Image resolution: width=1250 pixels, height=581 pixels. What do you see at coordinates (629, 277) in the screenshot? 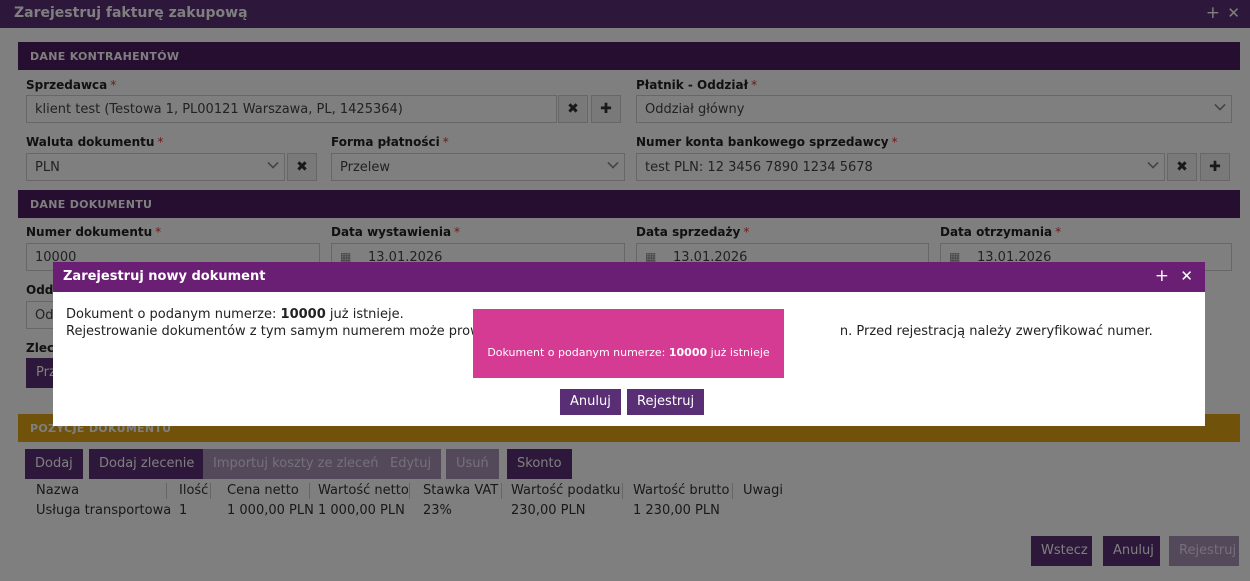
I see `modal-header: Zarejestruj nowy dokument + ✕` at bounding box center [629, 277].